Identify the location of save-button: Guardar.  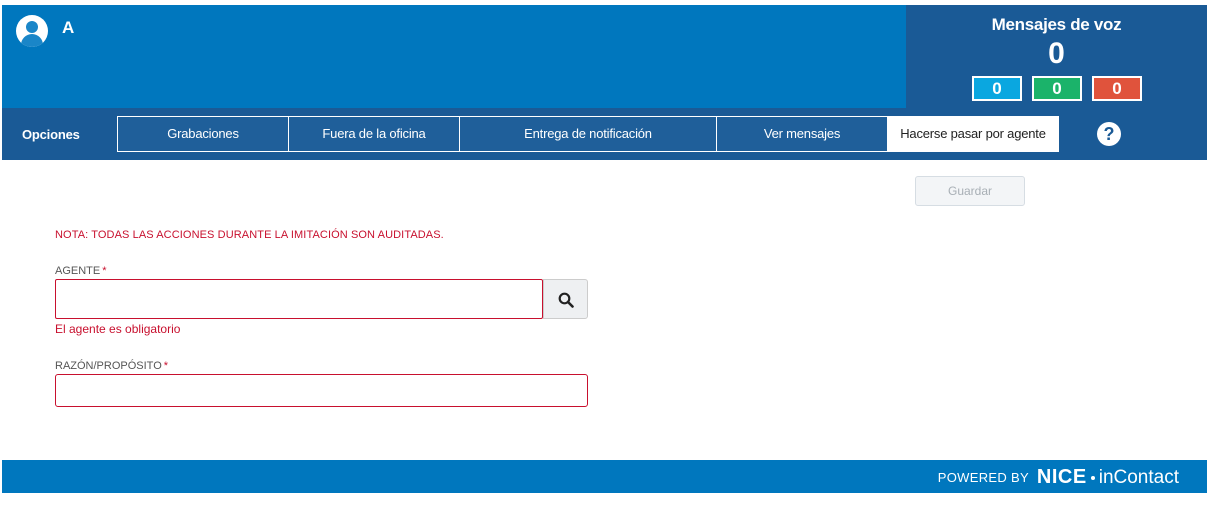
(970, 191).